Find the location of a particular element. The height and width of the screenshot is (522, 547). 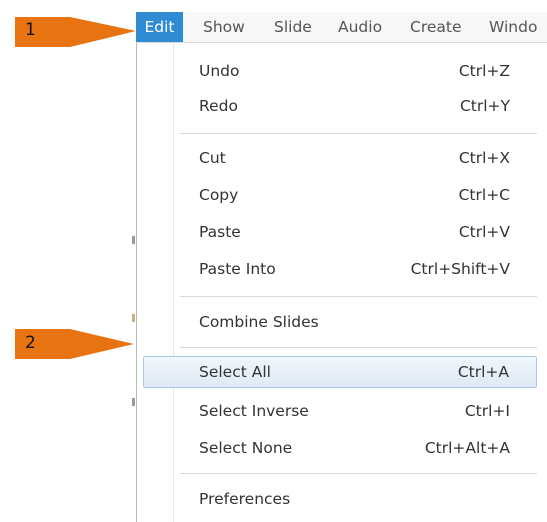

menu-item-shortcut: Ctrl+C is located at coordinates (484, 195).